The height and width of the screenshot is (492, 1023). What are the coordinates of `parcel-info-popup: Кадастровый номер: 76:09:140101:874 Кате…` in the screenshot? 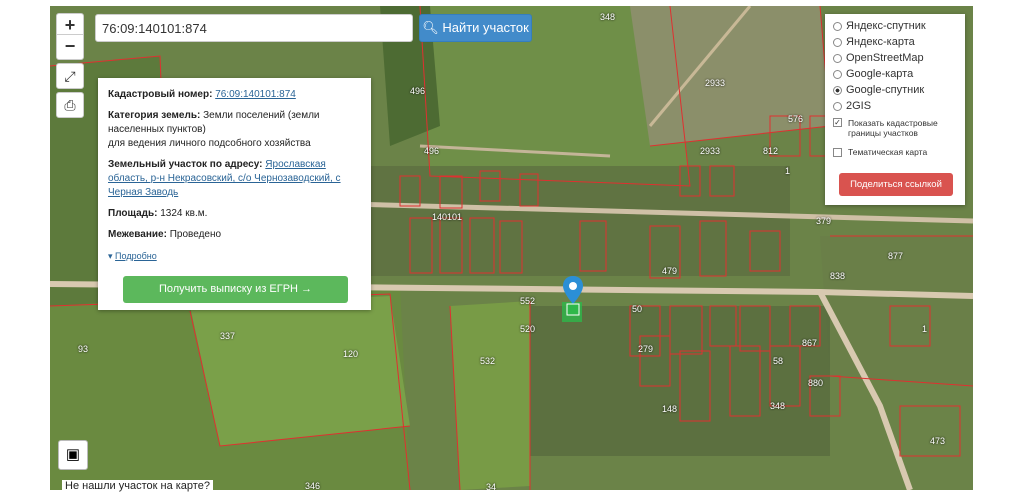 It's located at (234, 194).